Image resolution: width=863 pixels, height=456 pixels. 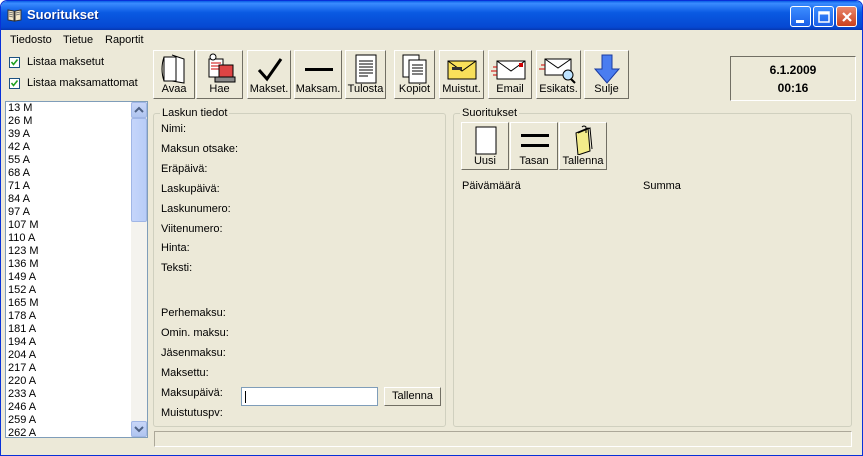 I want to click on print-button: Tulosta, so click(x=365, y=74).